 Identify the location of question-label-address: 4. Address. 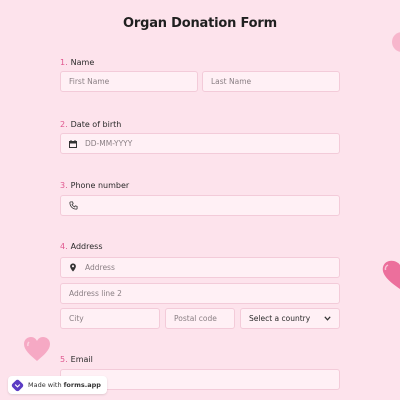
(81, 246).